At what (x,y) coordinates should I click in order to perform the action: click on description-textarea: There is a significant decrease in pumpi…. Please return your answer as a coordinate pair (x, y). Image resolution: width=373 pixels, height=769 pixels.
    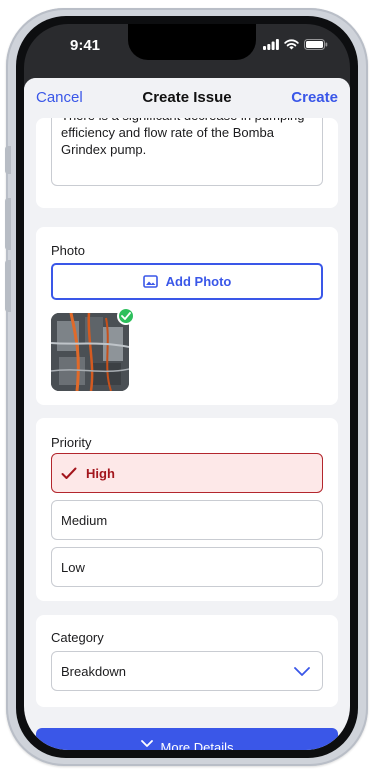
    Looking at the image, I should click on (187, 152).